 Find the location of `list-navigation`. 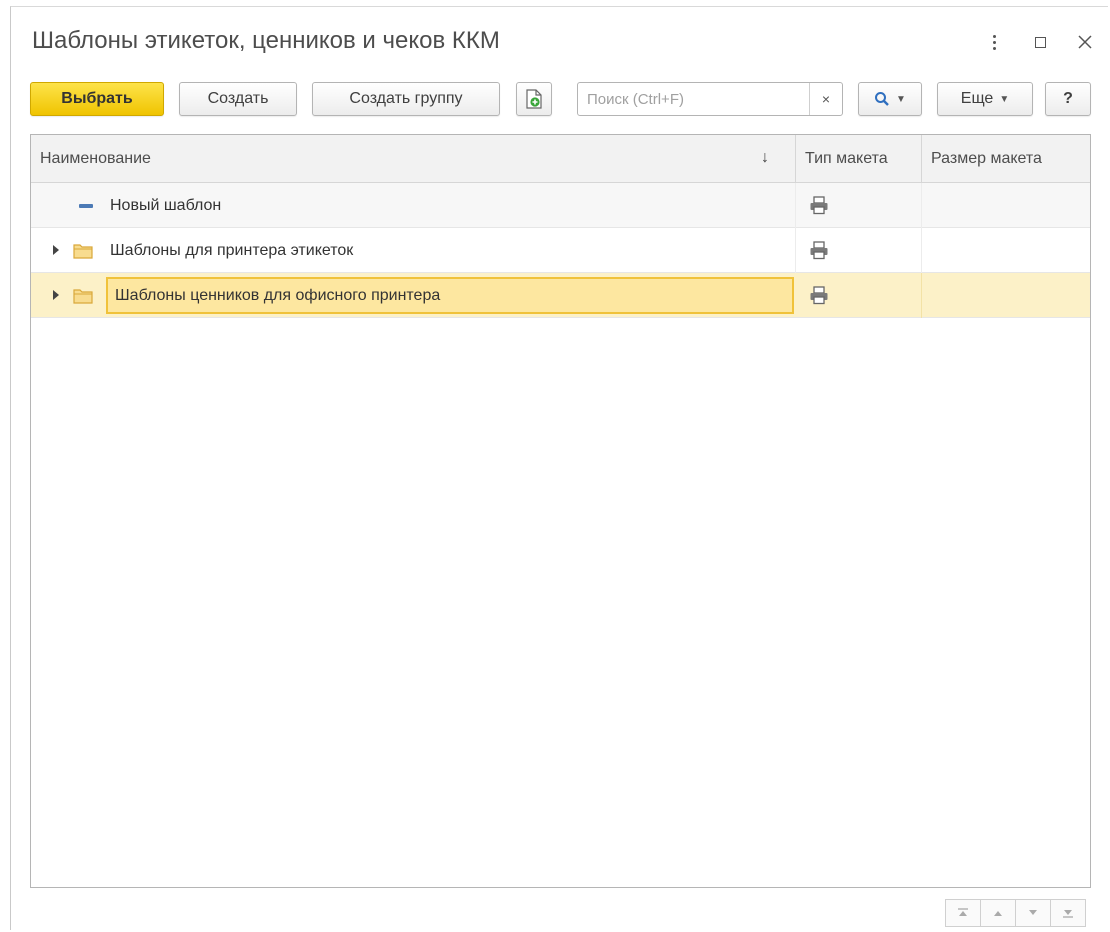

list-navigation is located at coordinates (1017, 913).